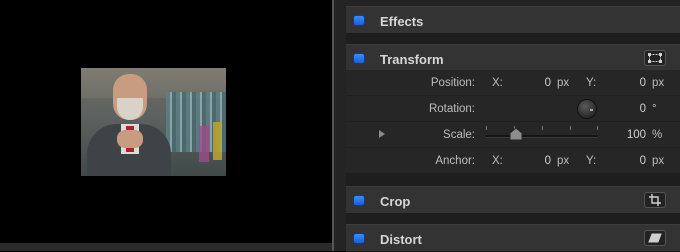 This screenshot has width=680, height=252. Describe the element at coordinates (359, 20) in the screenshot. I see `effects-enable-checkbox` at that location.